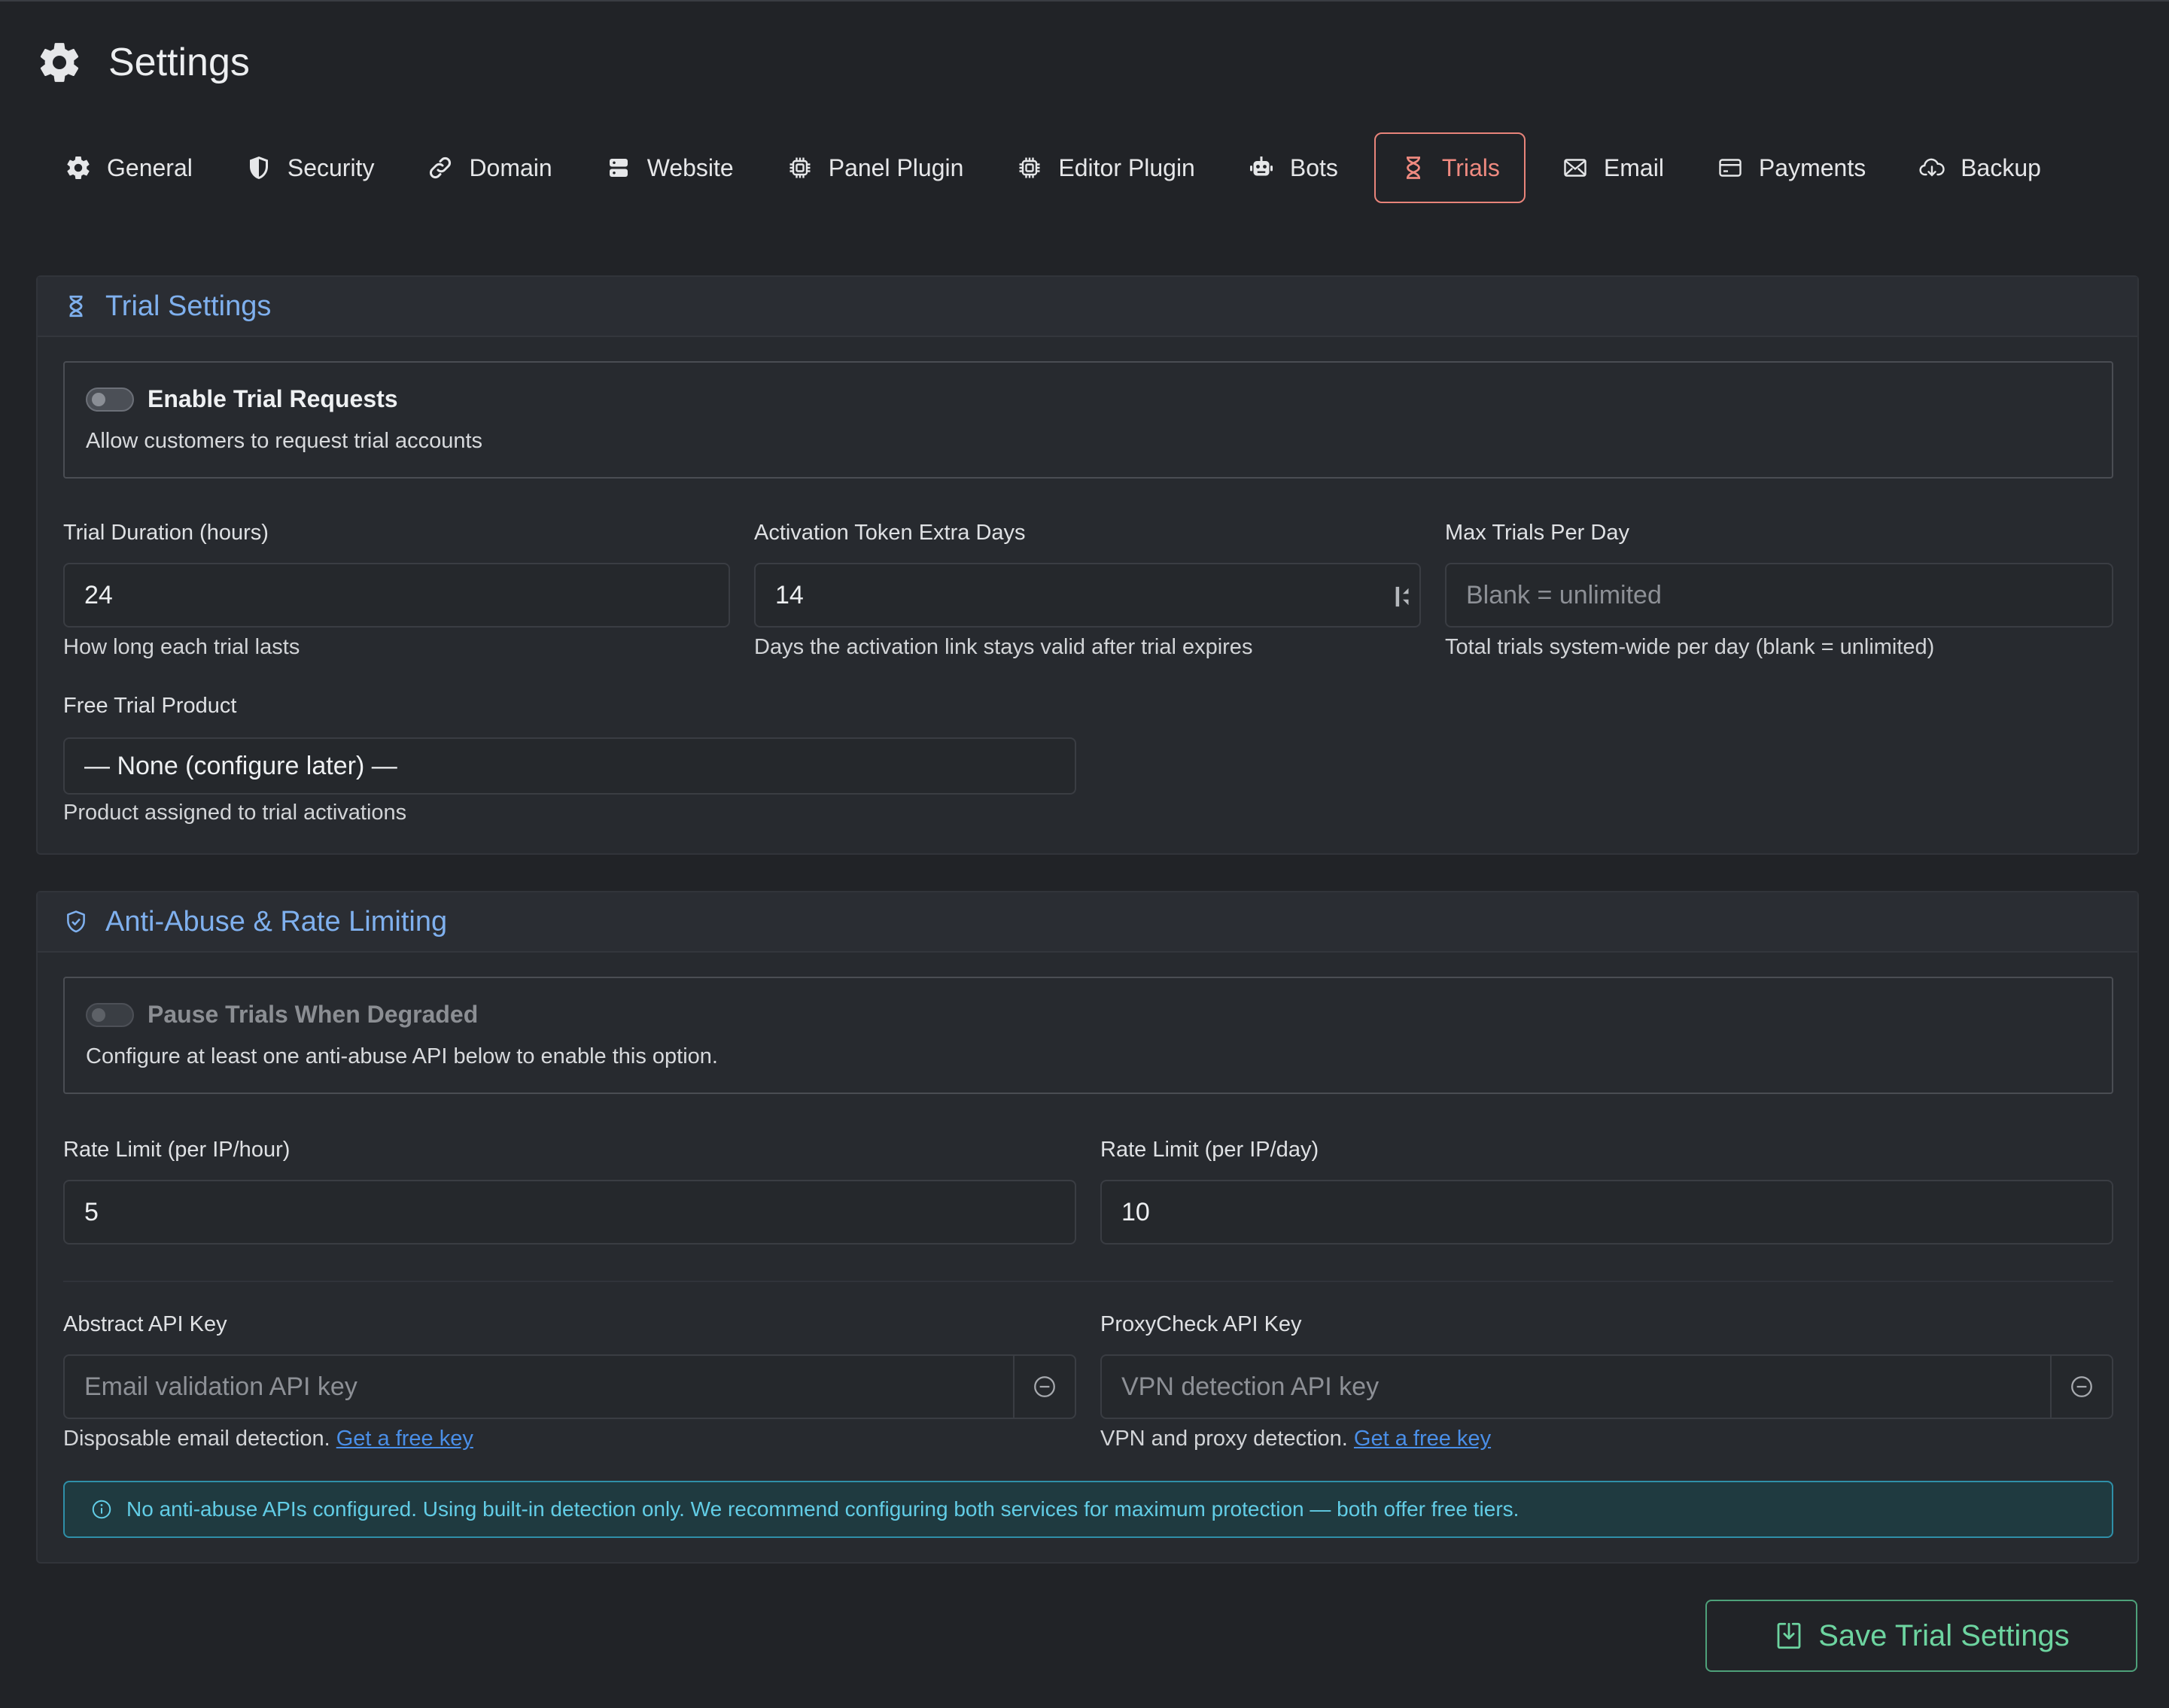  What do you see at coordinates (1097, 595) in the screenshot?
I see `token-days-input` at bounding box center [1097, 595].